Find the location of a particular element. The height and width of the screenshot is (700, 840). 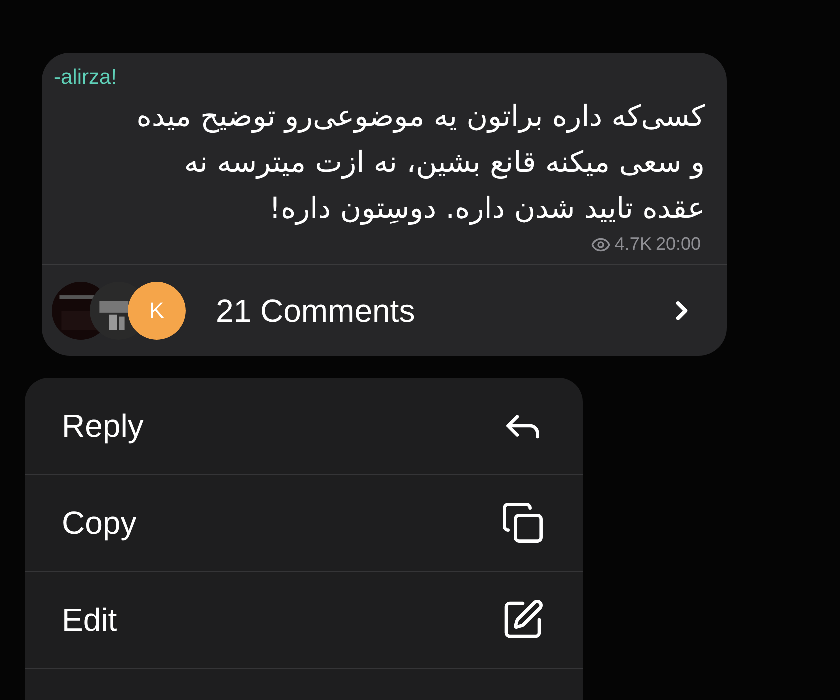

comments-label: 21 Comments is located at coordinates (316, 311).